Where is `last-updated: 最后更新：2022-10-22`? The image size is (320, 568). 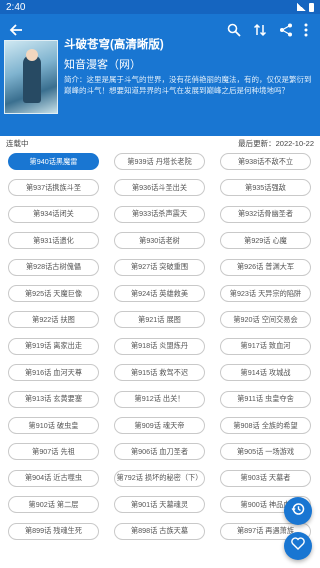
last-updated: 最后更新：2022-10-22 is located at coordinates (276, 143).